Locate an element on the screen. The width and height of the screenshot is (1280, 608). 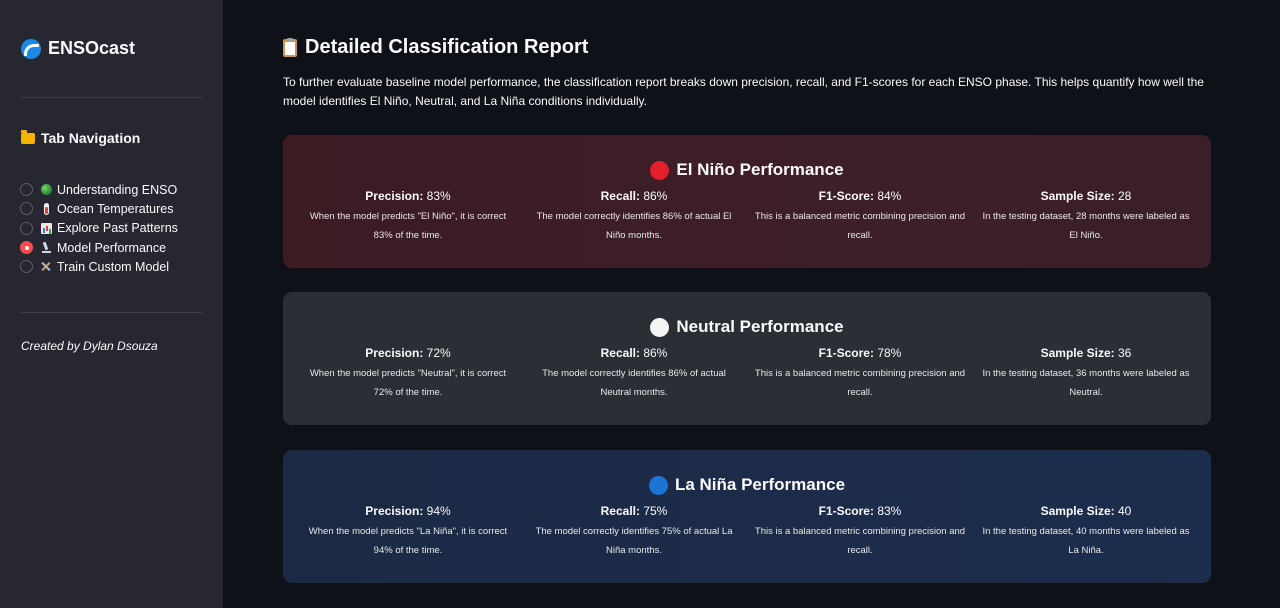
metric-value: 72% is located at coordinates (438, 353).